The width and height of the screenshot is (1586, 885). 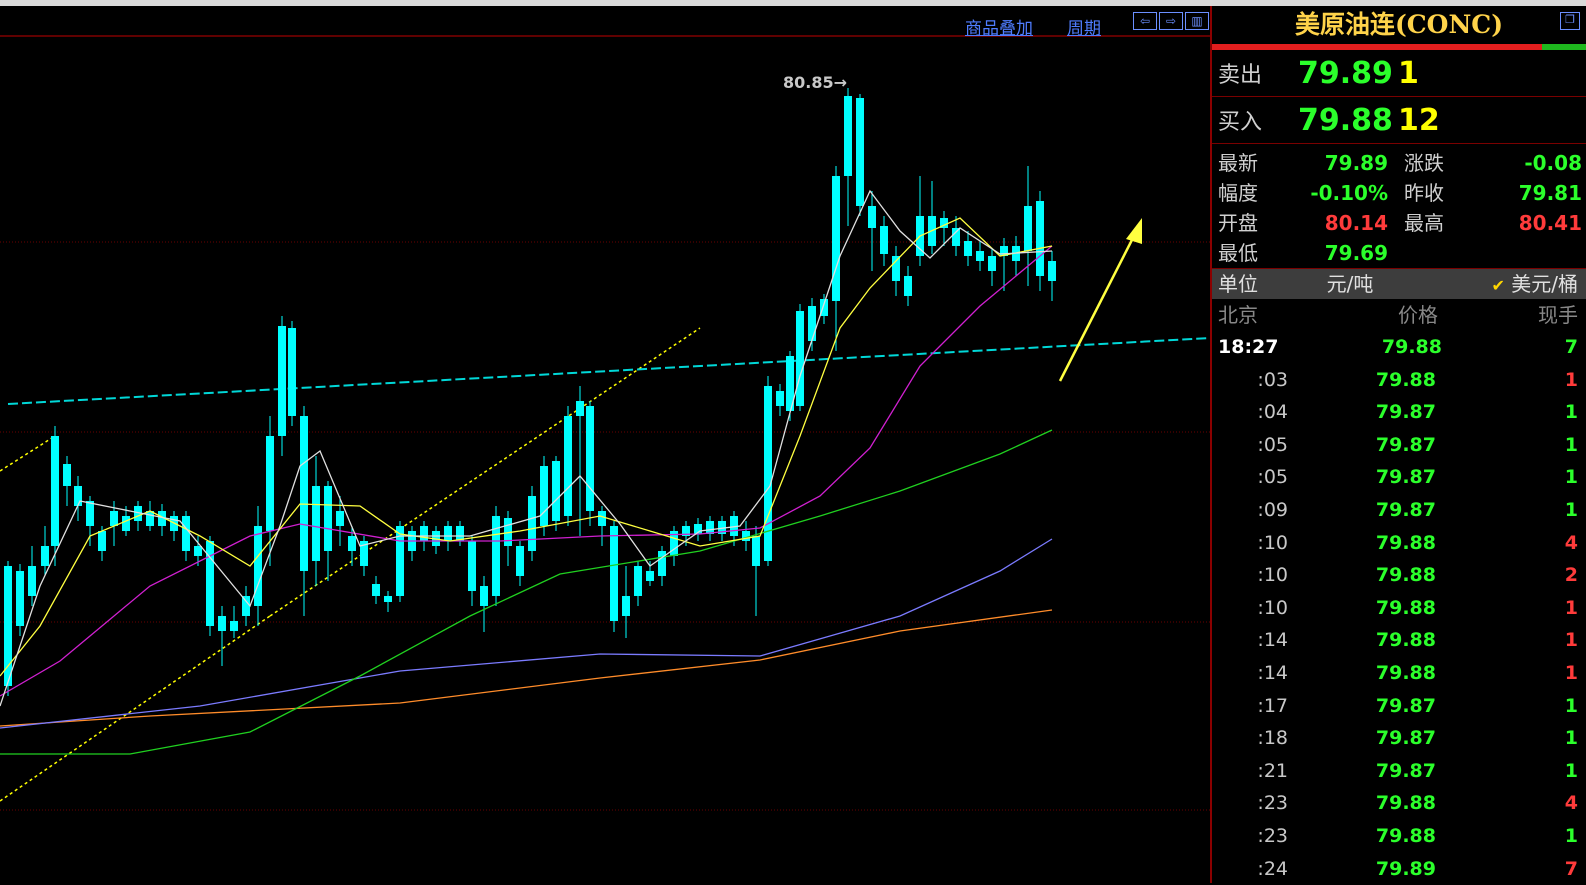 What do you see at coordinates (1256, 193) in the screenshot?
I see `stat-label-1: 幅度` at bounding box center [1256, 193].